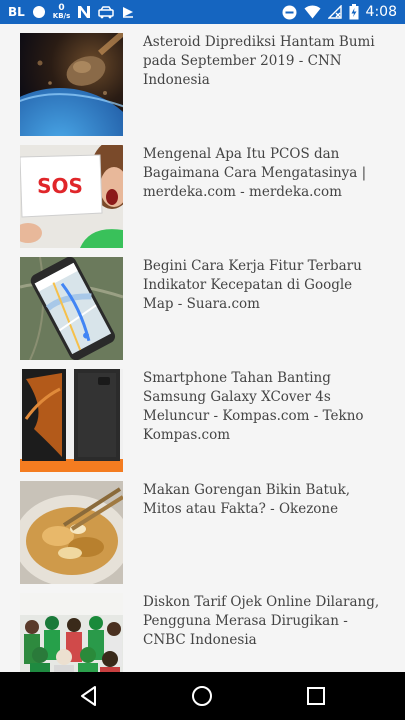 Image resolution: width=405 pixels, height=720 pixels. I want to click on wifi-icon, so click(312, 12).